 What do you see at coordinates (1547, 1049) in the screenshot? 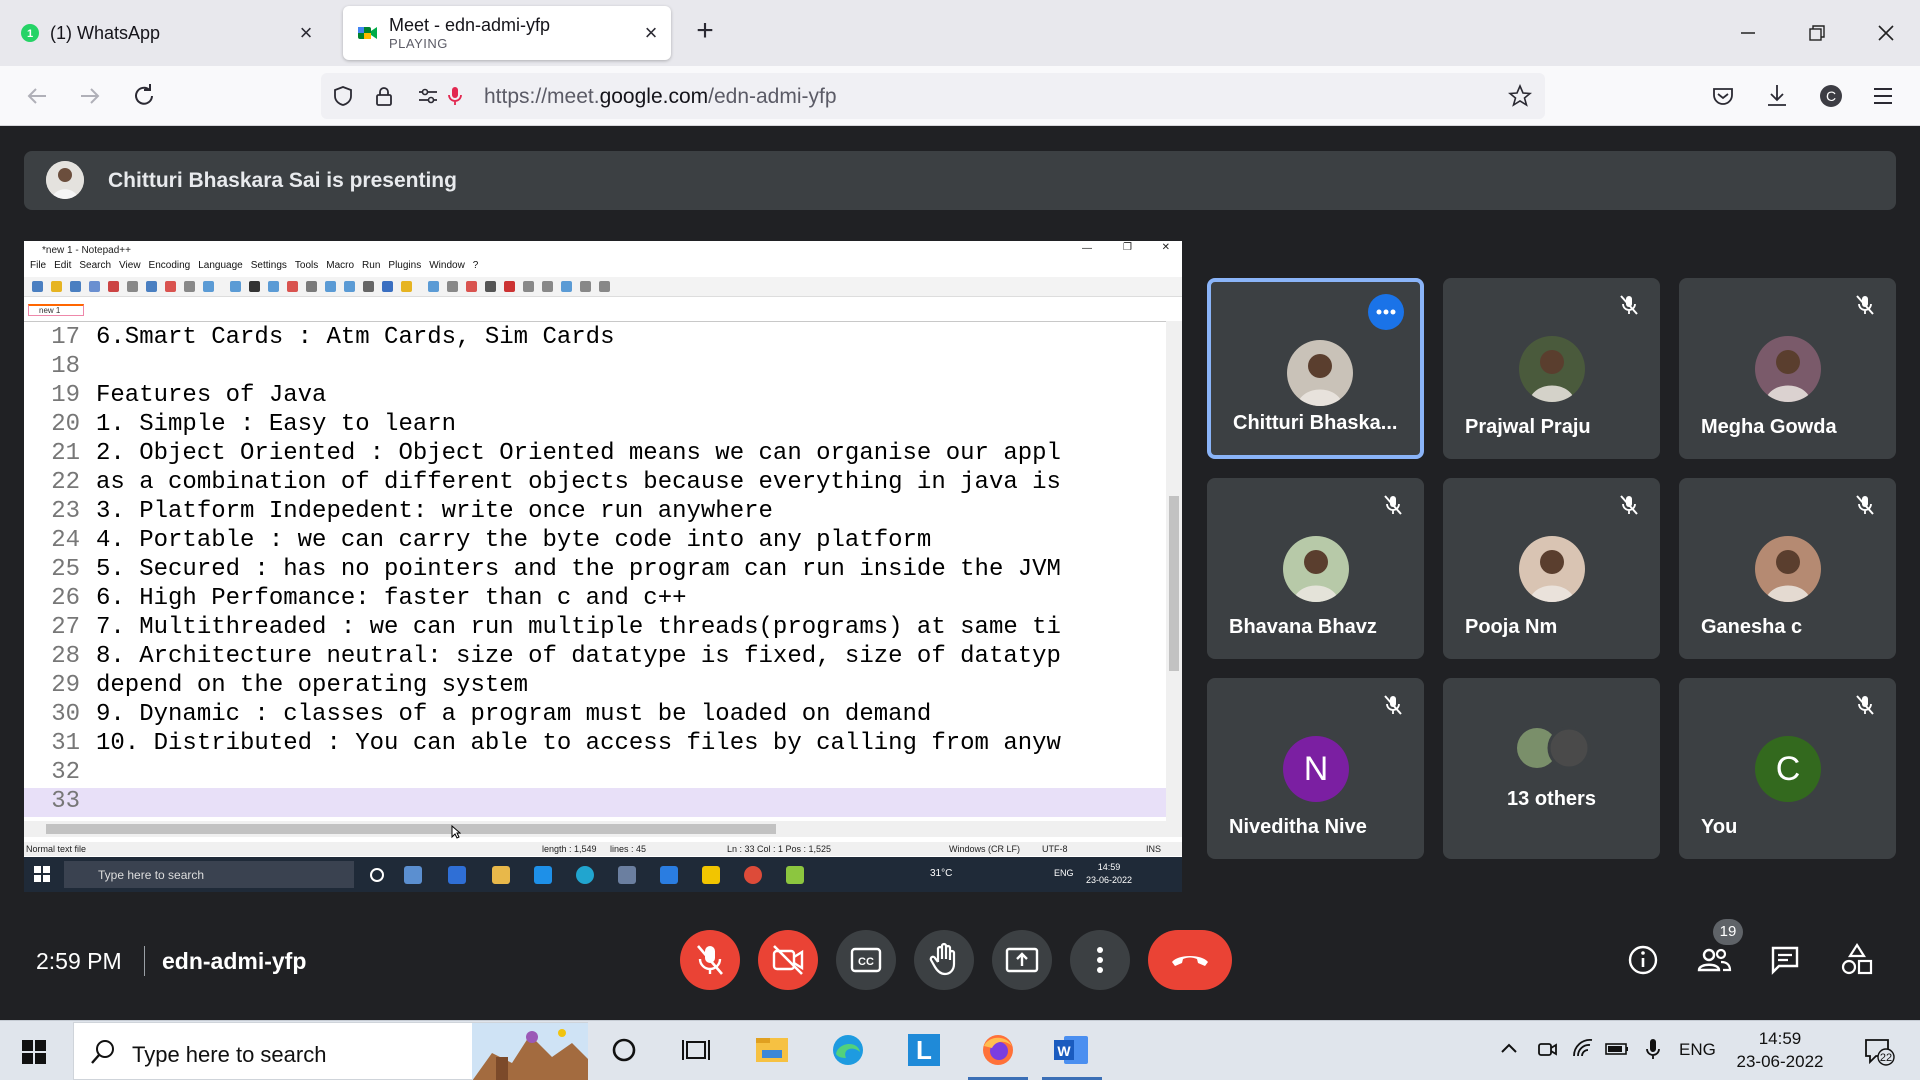
I see `meet-now-icon` at bounding box center [1547, 1049].